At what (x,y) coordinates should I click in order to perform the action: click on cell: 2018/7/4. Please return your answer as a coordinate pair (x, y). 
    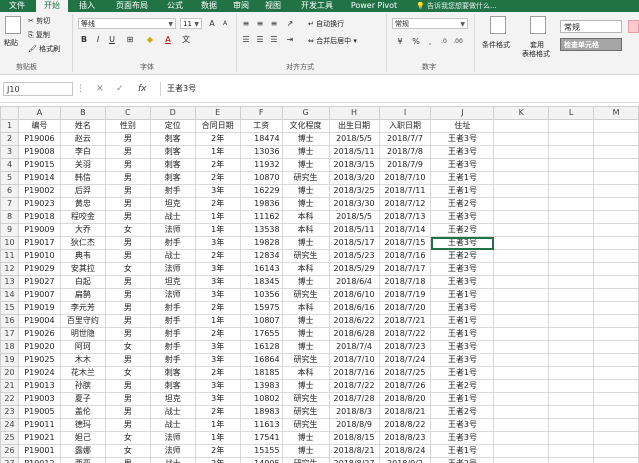
    Looking at the image, I should click on (354, 347).